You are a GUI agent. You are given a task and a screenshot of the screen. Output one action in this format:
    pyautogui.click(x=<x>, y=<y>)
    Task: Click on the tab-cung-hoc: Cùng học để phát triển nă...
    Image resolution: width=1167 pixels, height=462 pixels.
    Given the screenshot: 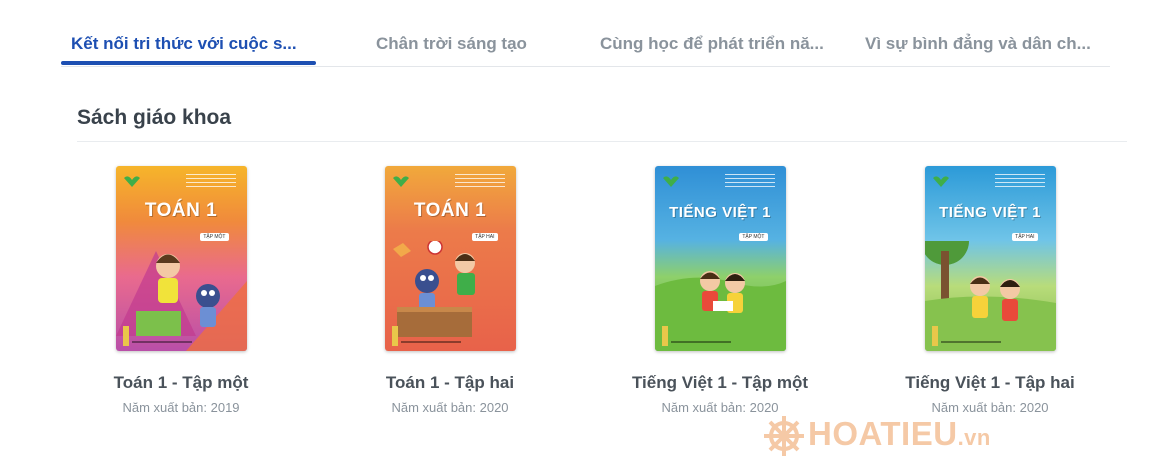 What is the action you would take?
    pyautogui.click(x=712, y=44)
    